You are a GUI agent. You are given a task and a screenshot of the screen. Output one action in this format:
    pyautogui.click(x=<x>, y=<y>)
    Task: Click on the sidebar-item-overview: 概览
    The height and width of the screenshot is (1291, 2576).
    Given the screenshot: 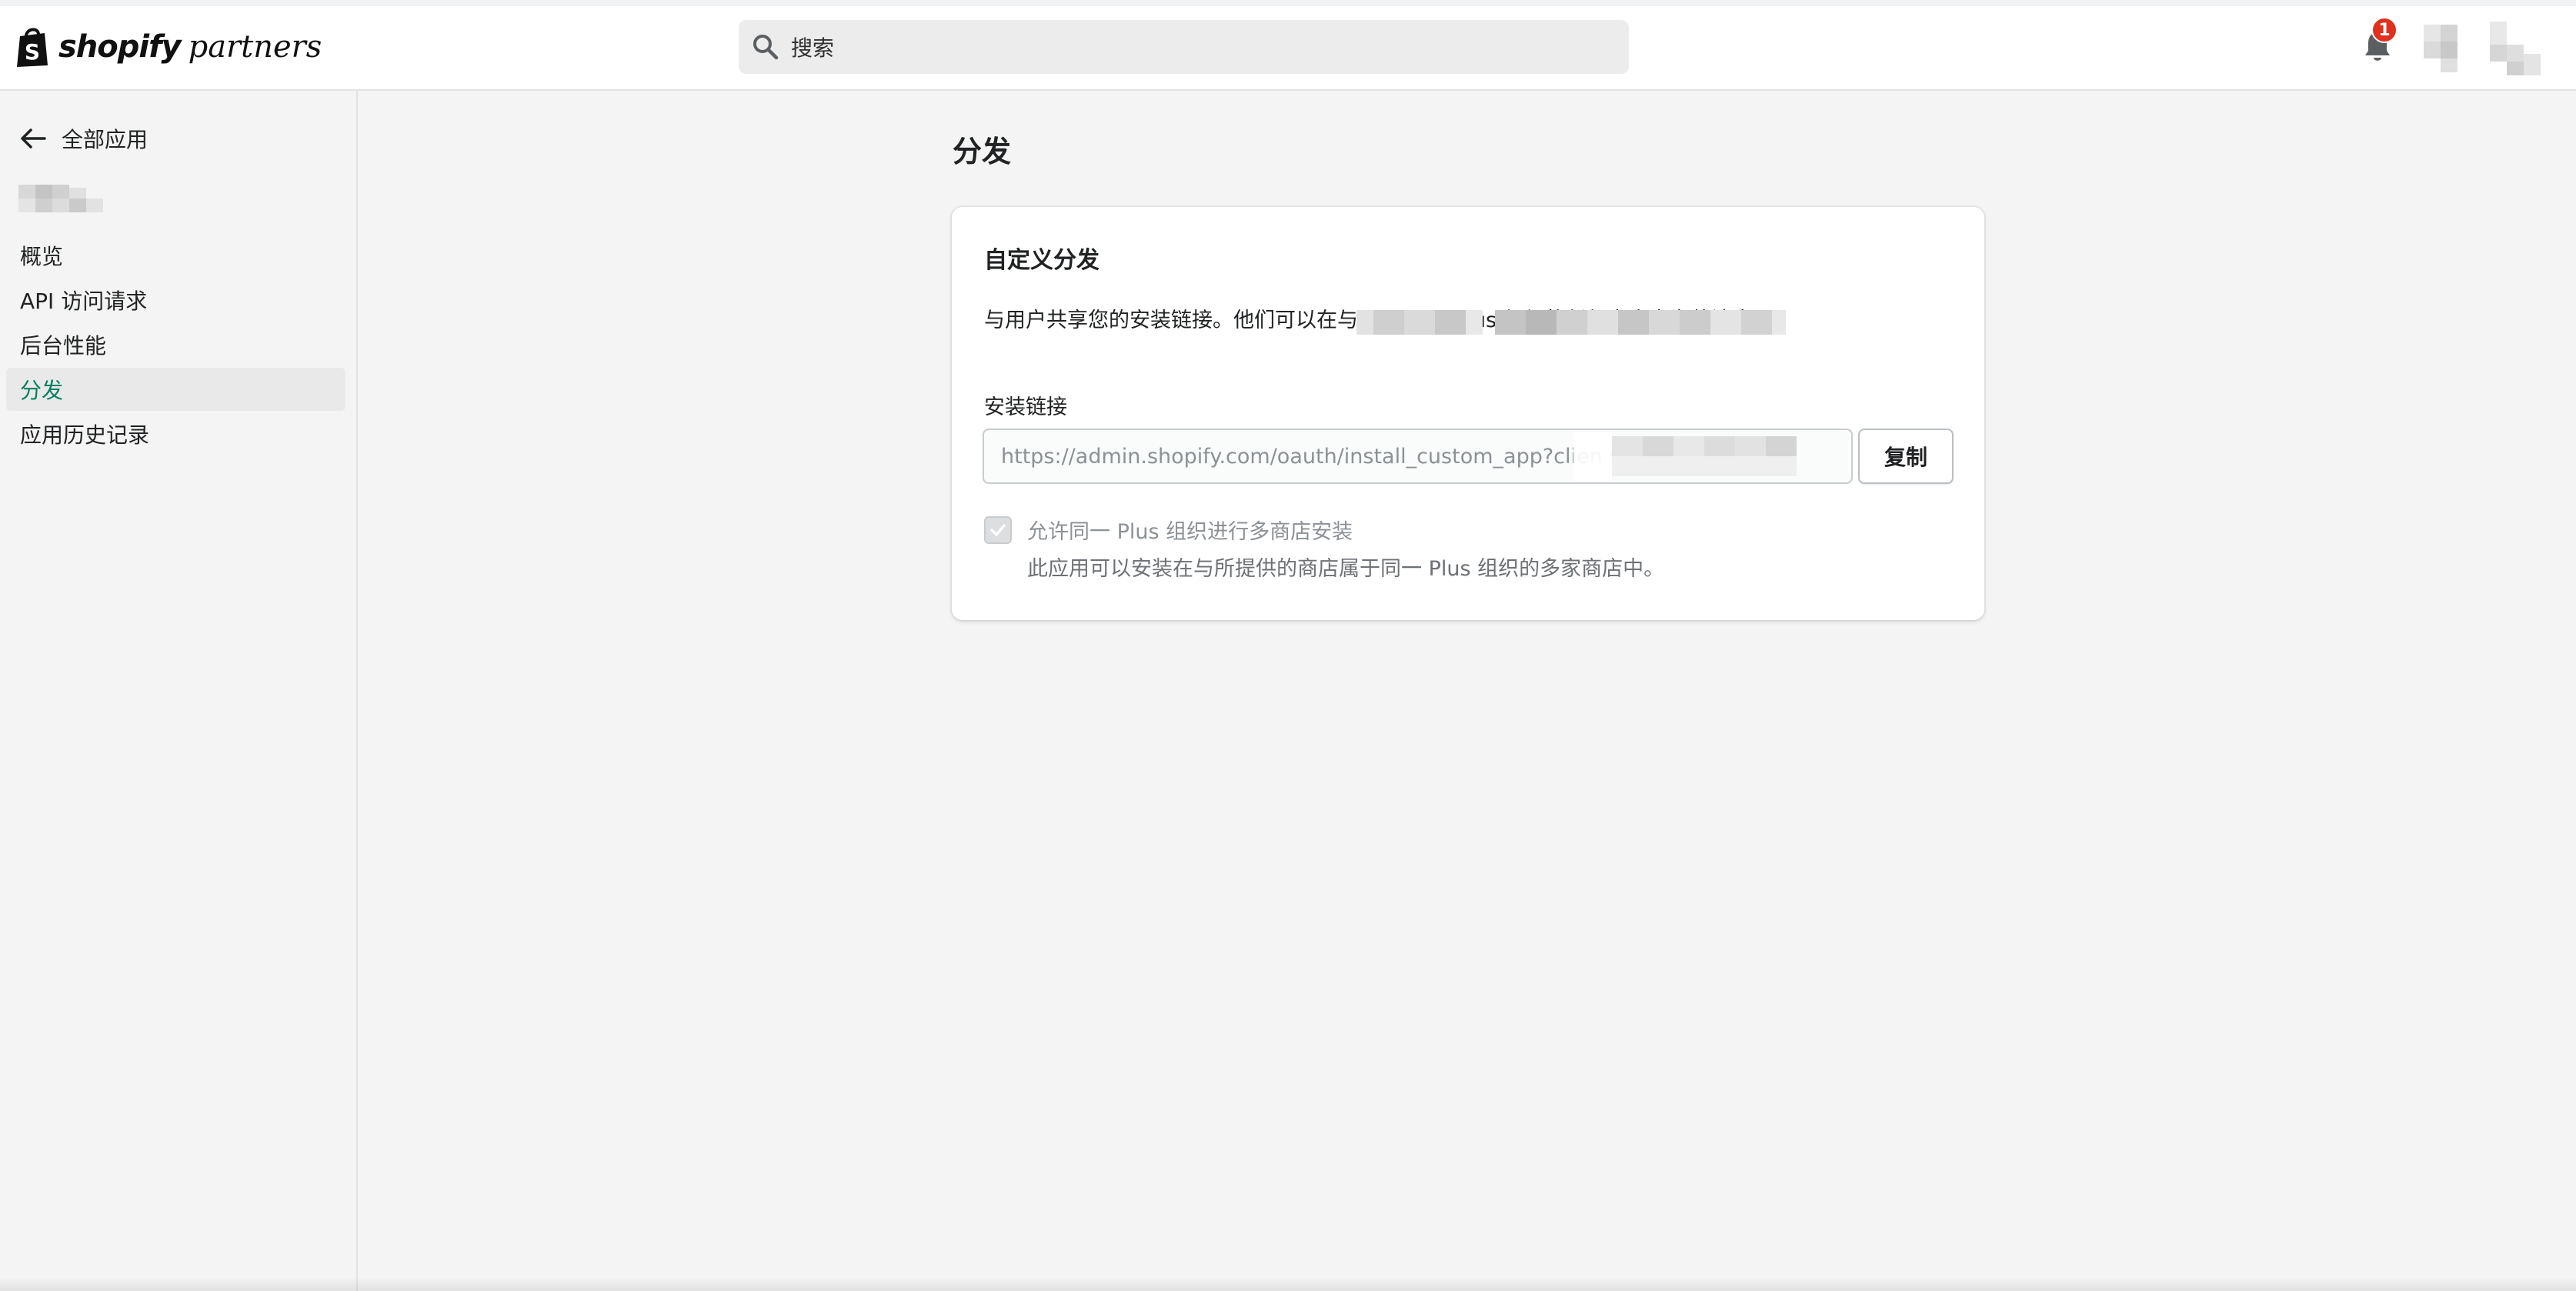 What is the action you would take?
    pyautogui.click(x=176, y=256)
    